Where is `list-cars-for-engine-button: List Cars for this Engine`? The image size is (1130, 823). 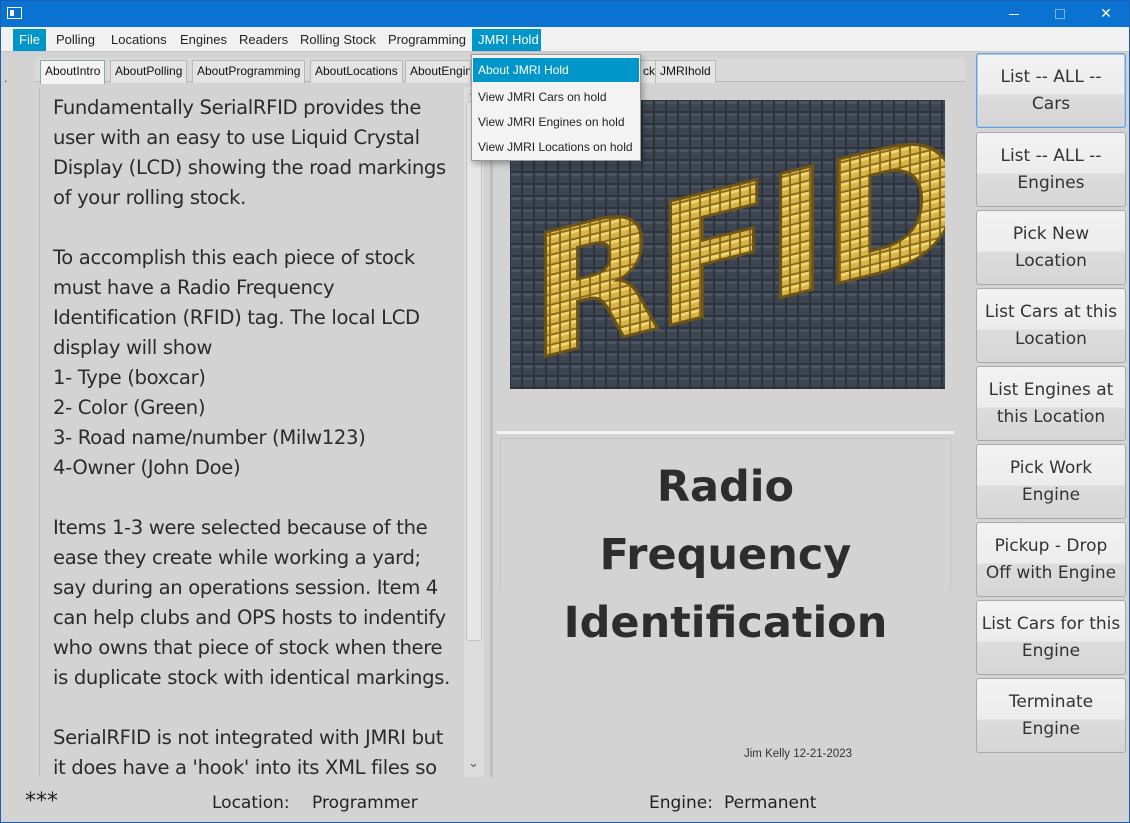
list-cars-for-engine-button: List Cars for this Engine is located at coordinates (1051, 637).